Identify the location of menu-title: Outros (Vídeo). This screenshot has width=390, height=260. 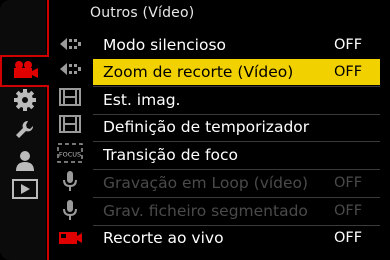
(142, 13).